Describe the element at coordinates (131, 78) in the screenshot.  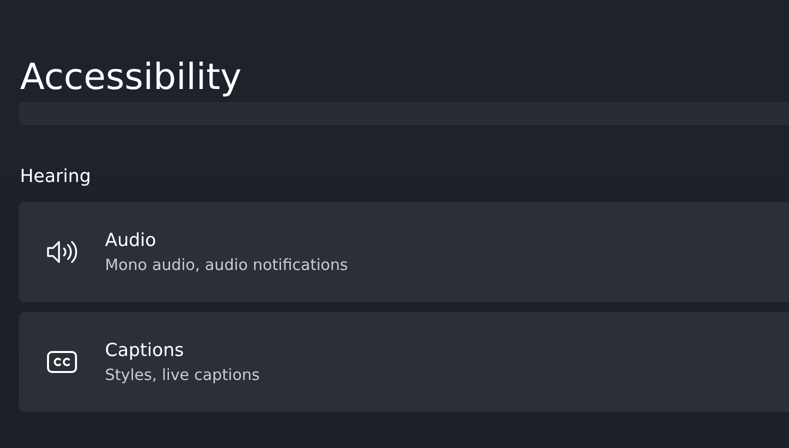
I see `page-title: Accessibility` at that location.